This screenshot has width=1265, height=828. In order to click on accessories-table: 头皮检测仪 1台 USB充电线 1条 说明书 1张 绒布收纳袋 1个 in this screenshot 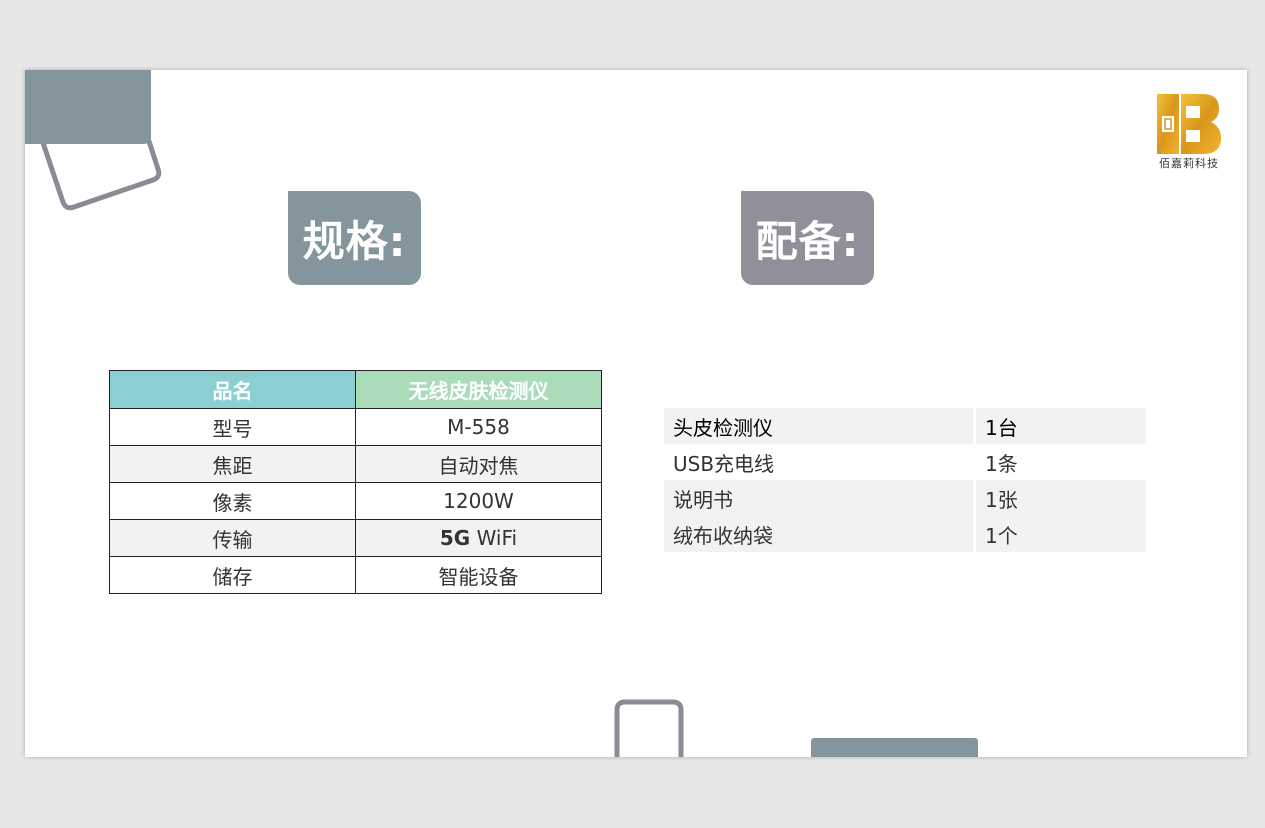, I will do `click(905, 480)`.